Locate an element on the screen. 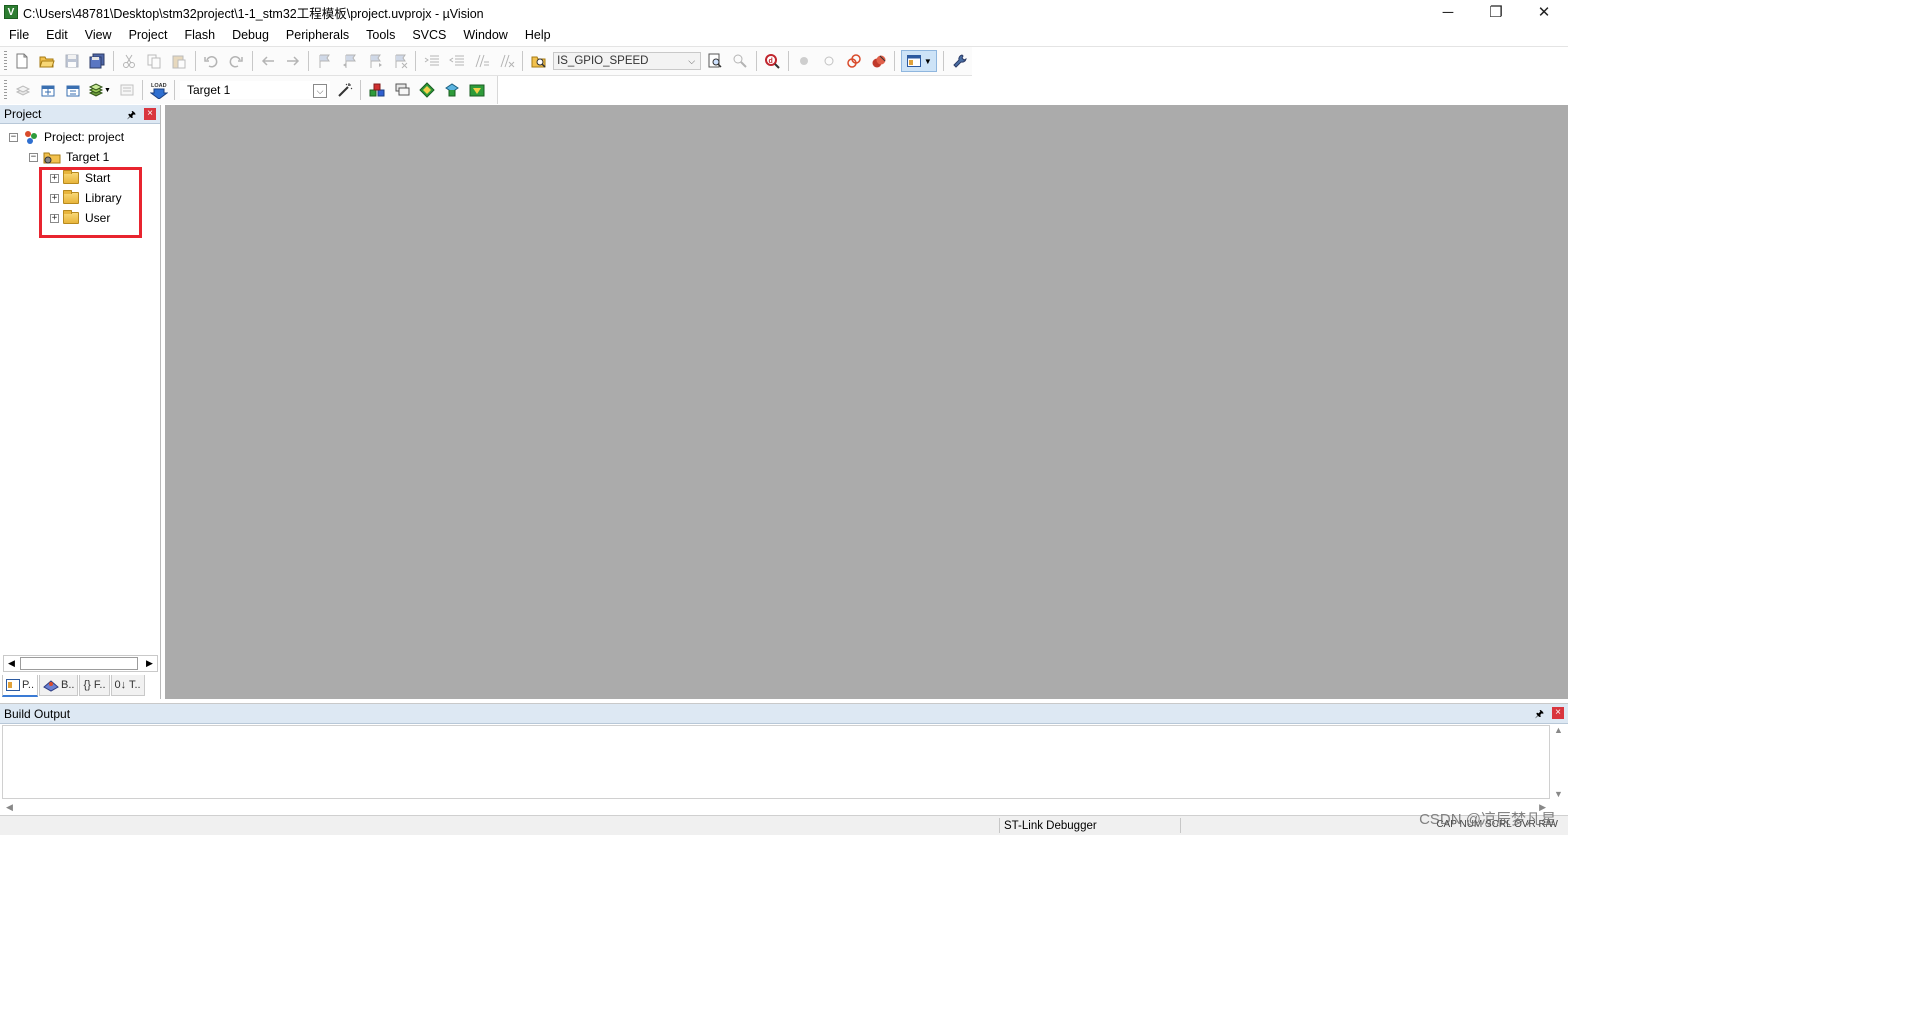 Image resolution: width=1920 pixels, height=1021 pixels. cut-button is located at coordinates (129, 61).